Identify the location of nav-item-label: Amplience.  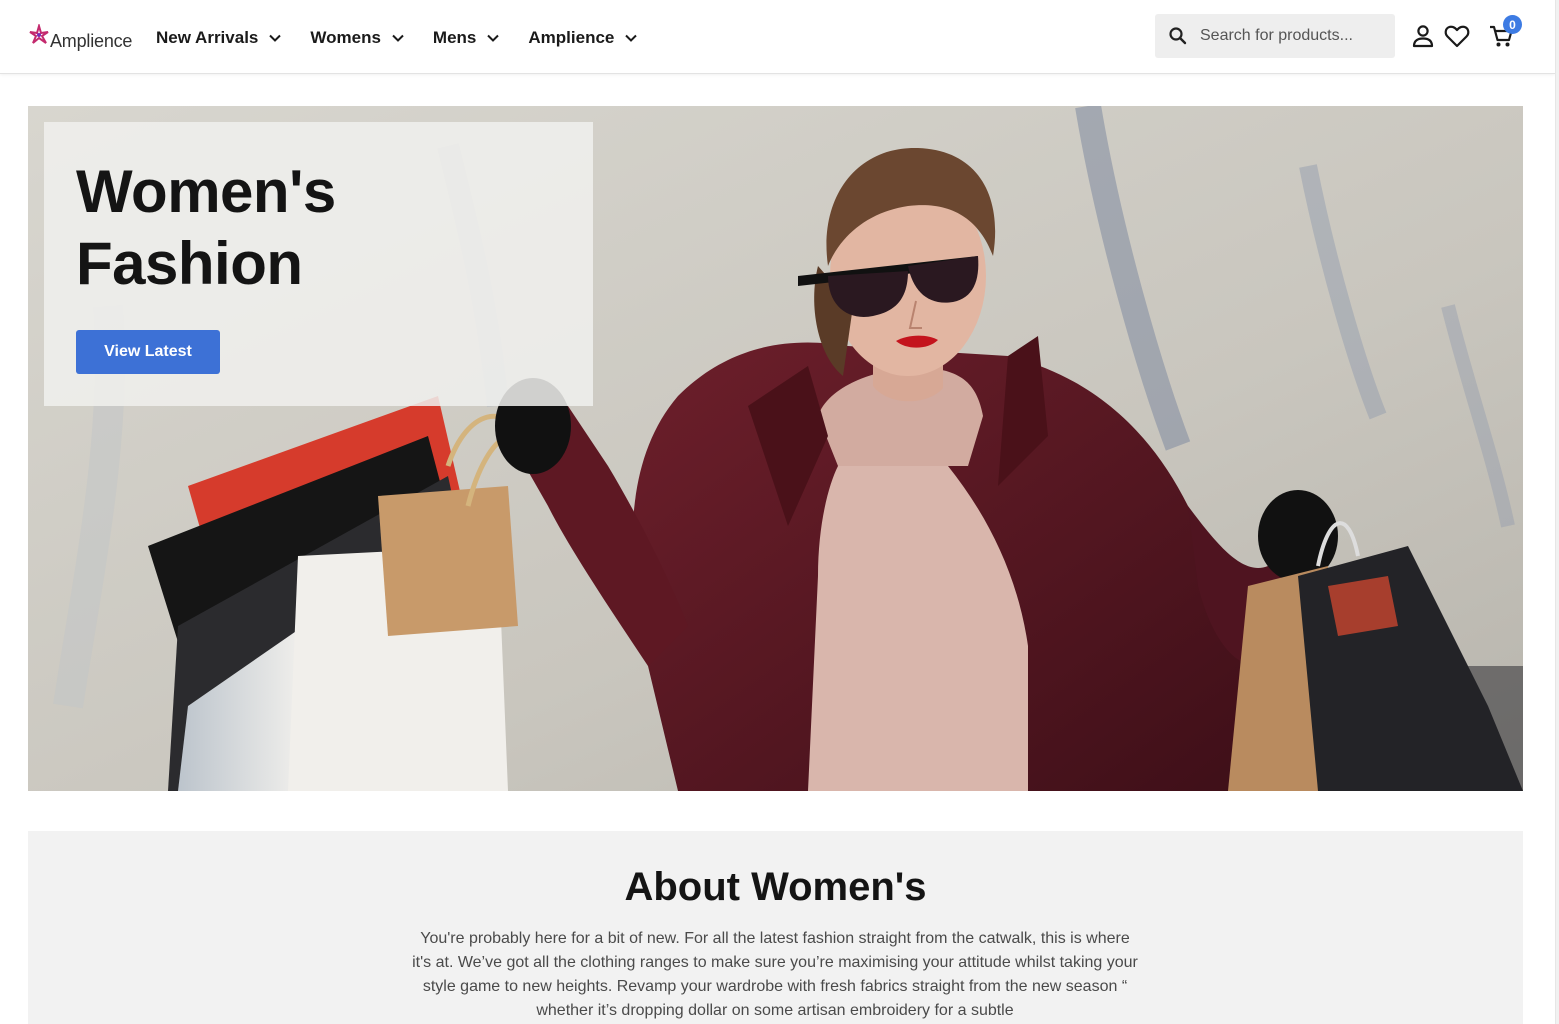
(571, 37).